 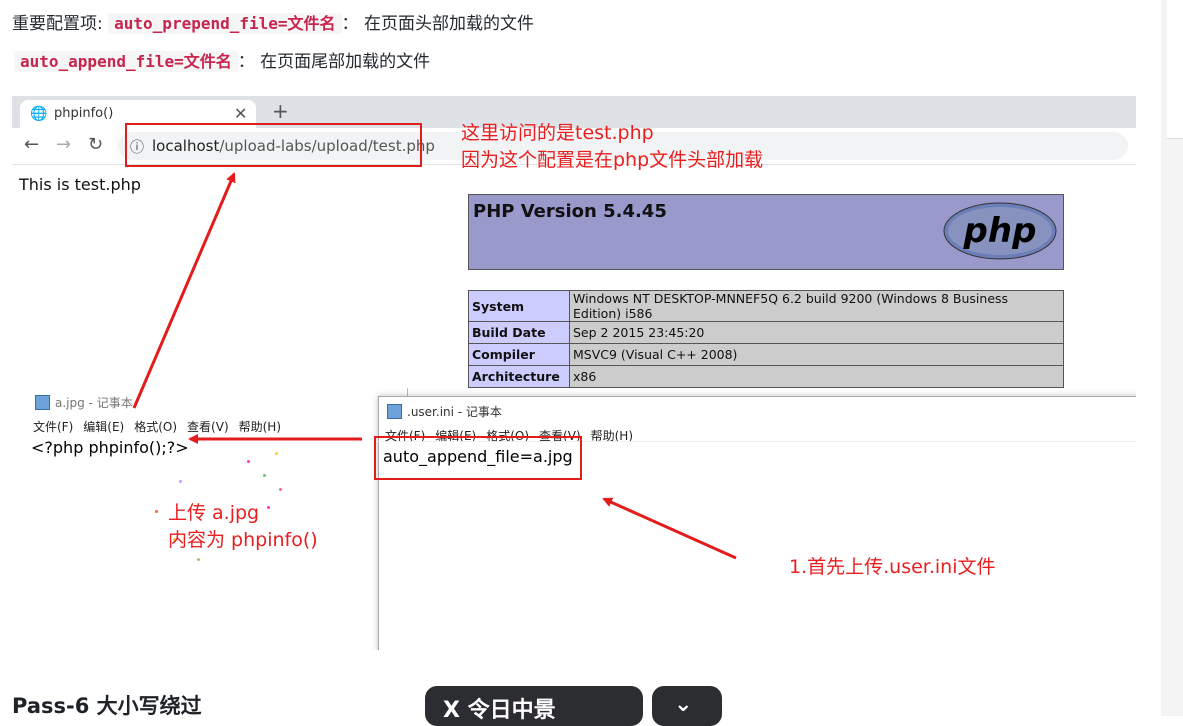 I want to click on arrow-to-ini, so click(x=669, y=528).